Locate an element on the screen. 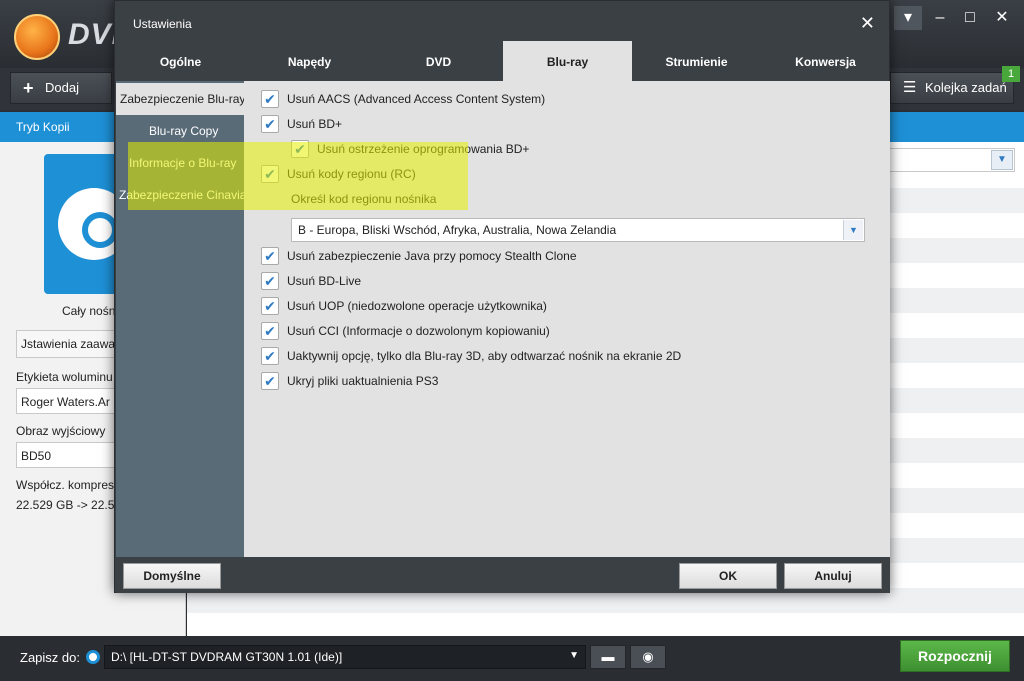 The width and height of the screenshot is (1024, 681). dialog-close-icon: ✕ is located at coordinates (867, 23).